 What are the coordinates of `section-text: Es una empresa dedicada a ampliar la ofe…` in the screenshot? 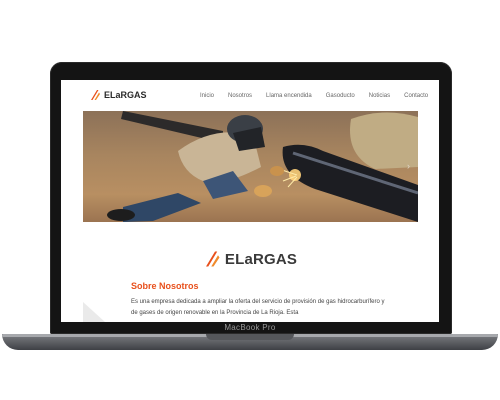 It's located at (258, 307).